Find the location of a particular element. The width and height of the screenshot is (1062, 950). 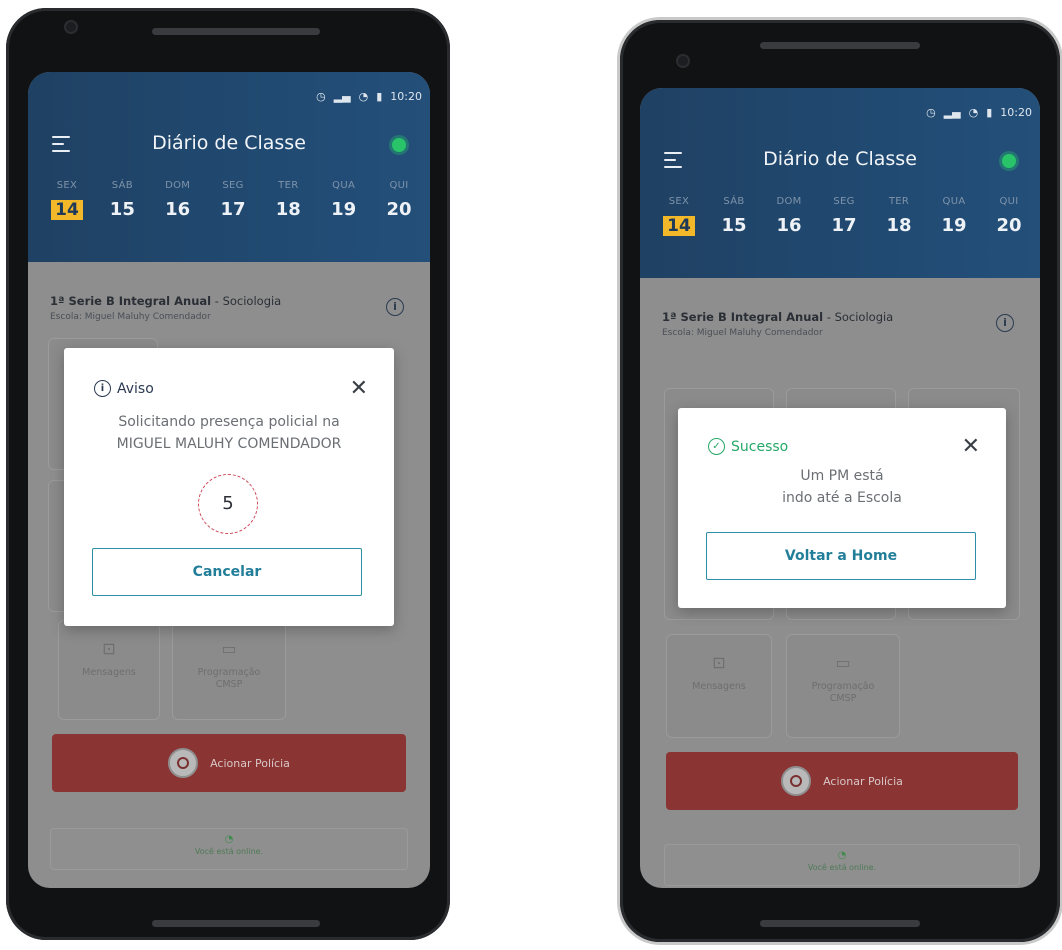

countdown-timer: 5 is located at coordinates (228, 504).